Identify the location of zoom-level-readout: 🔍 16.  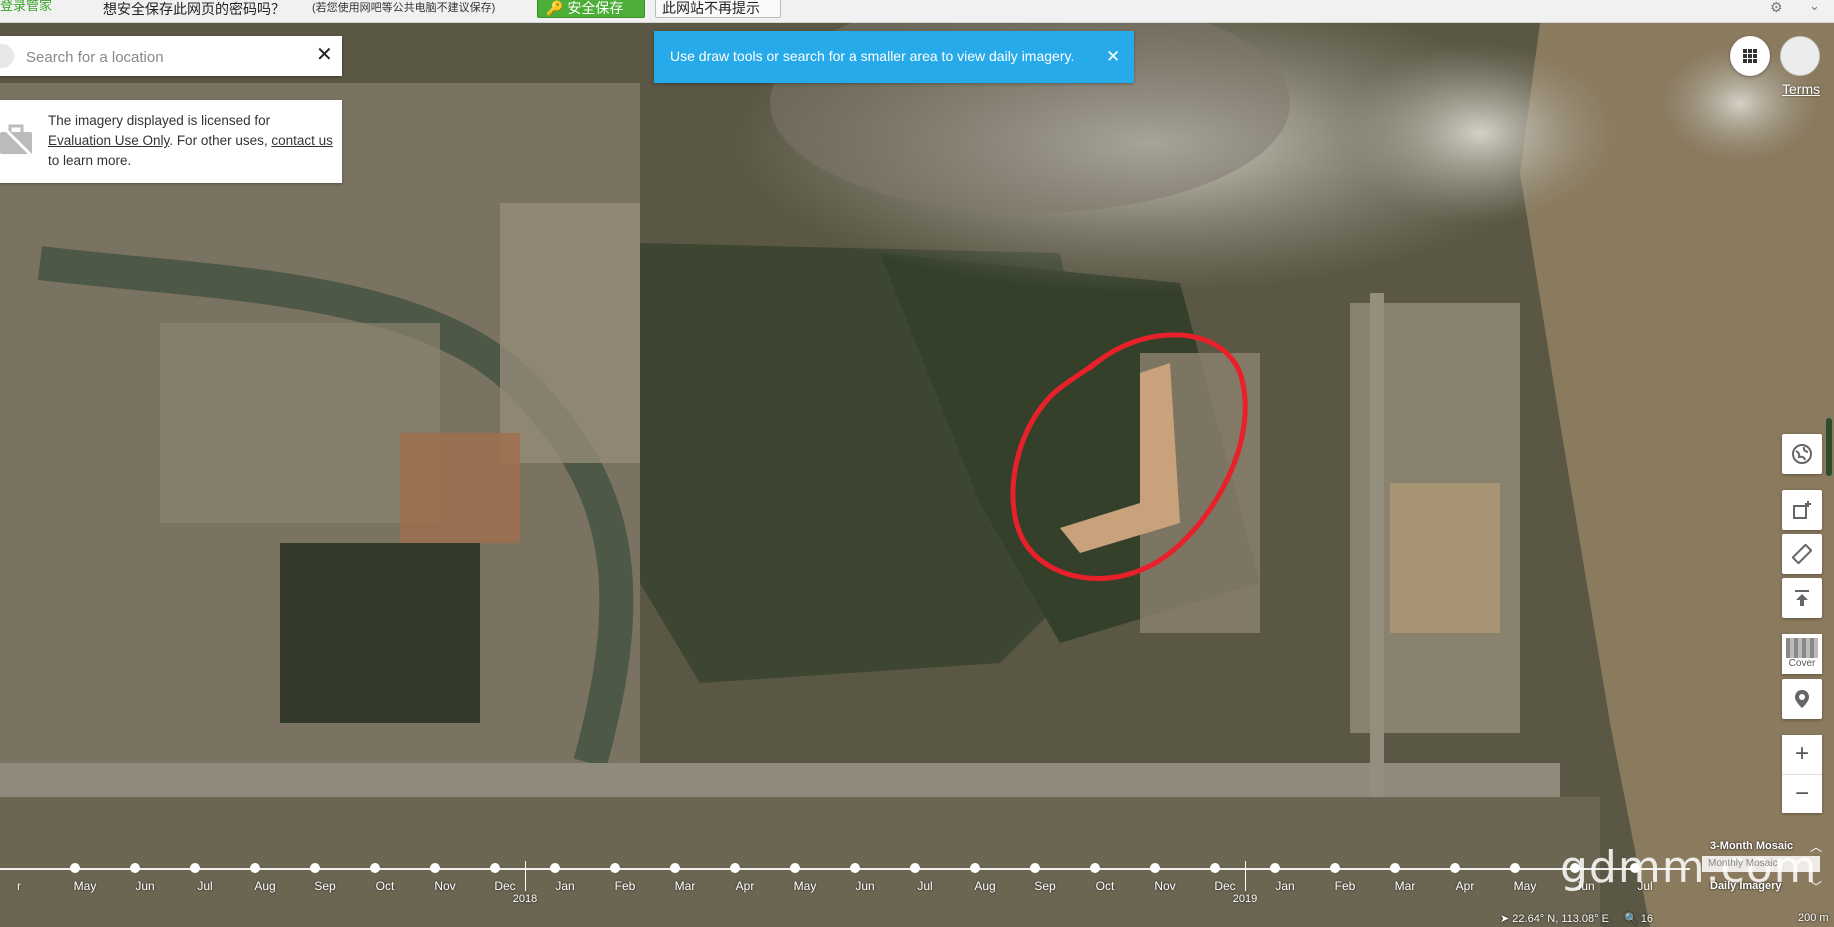
(1638, 918).